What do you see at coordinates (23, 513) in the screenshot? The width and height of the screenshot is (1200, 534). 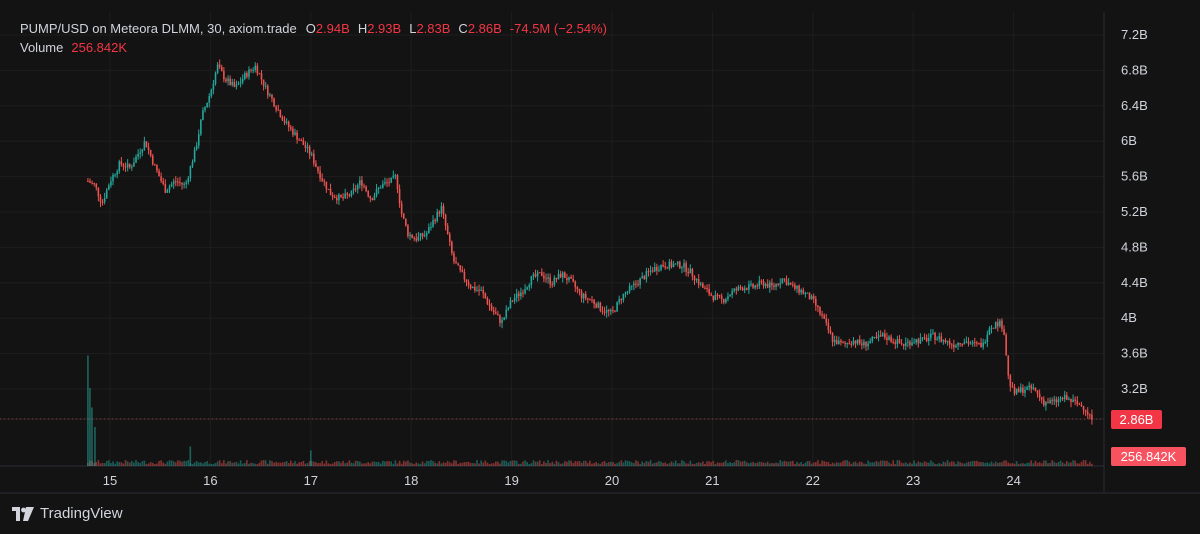 I see `tradingview-logo-icon` at bounding box center [23, 513].